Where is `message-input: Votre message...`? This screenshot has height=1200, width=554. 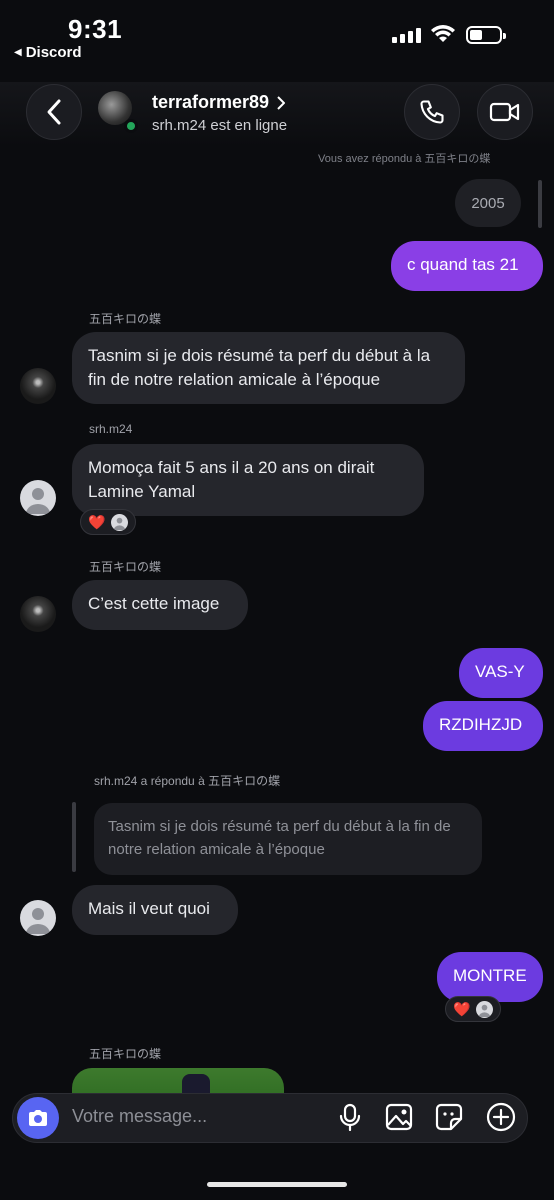
message-input: Votre message... is located at coordinates (139, 1116).